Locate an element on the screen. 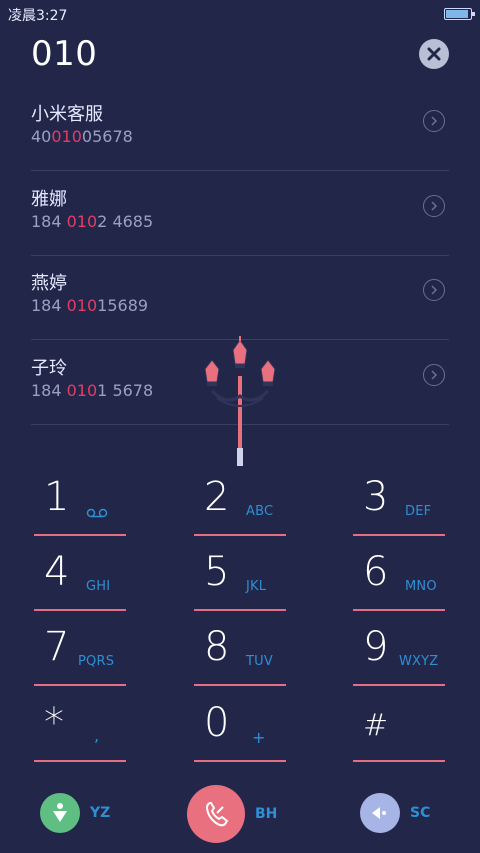  key-3: 3 DEF is located at coordinates (399, 505).